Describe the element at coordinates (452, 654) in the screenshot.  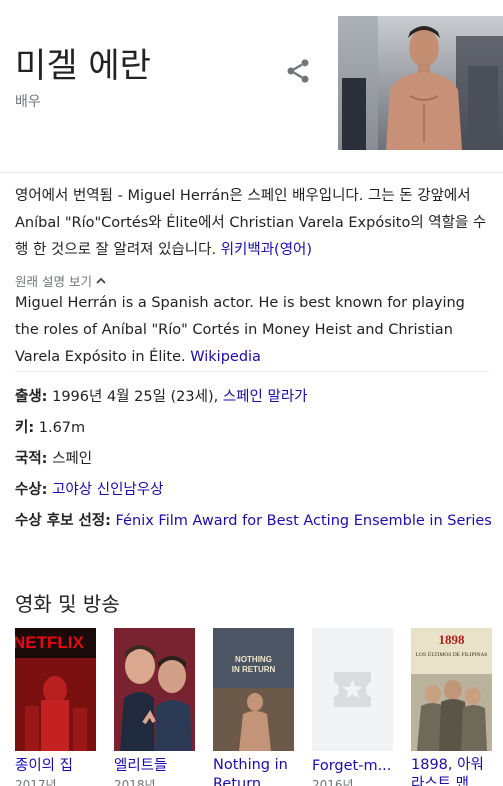
I see `poster-subtitle-text: LOS ÚLTIMOS DE FILIPINAS` at that location.